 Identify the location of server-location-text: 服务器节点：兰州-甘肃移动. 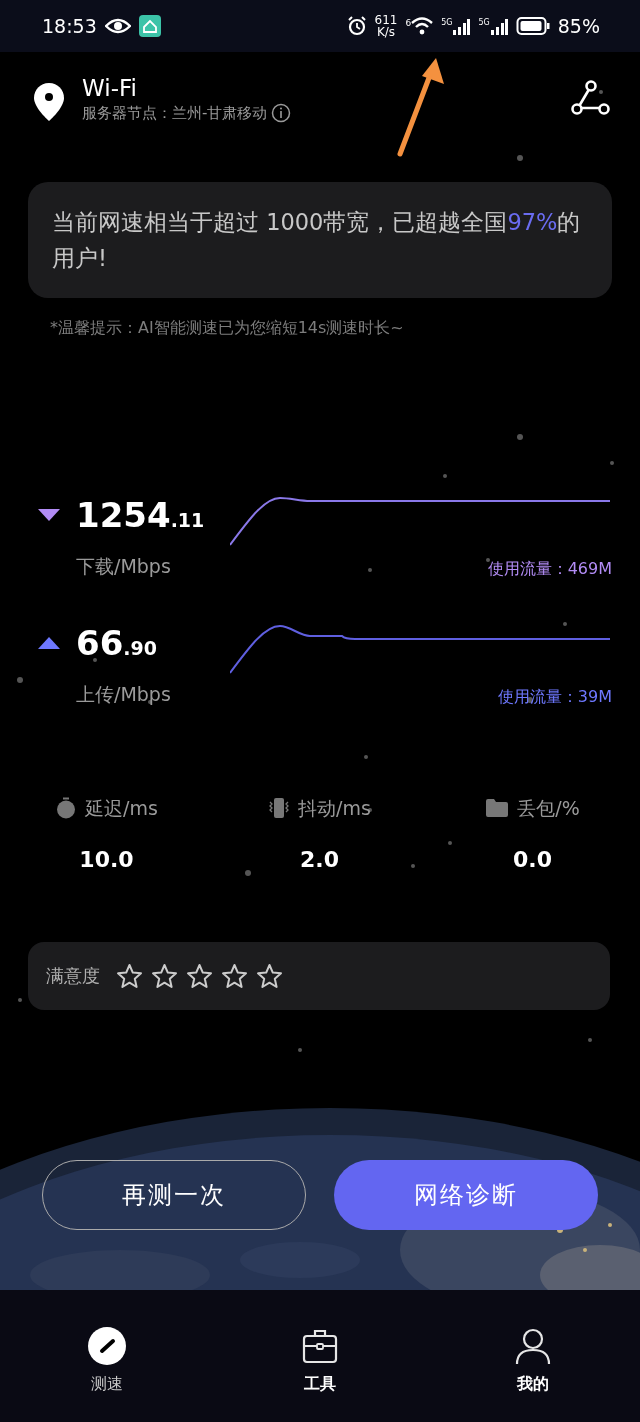
(175, 113).